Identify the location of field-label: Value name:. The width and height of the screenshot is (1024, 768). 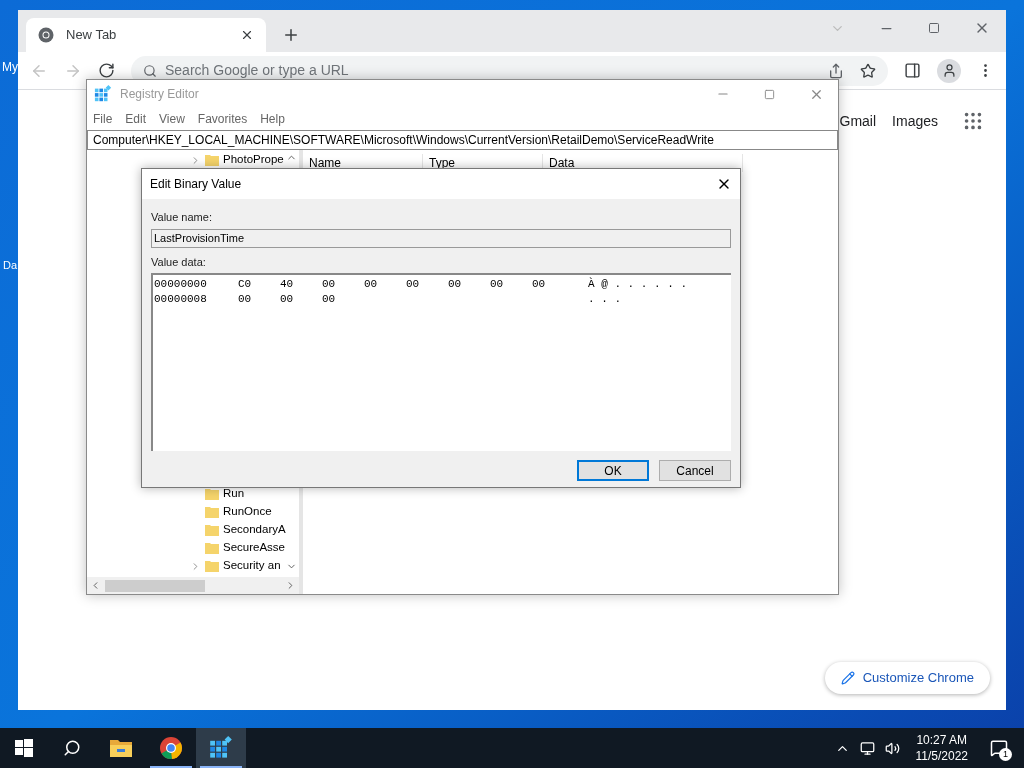
(182, 217).